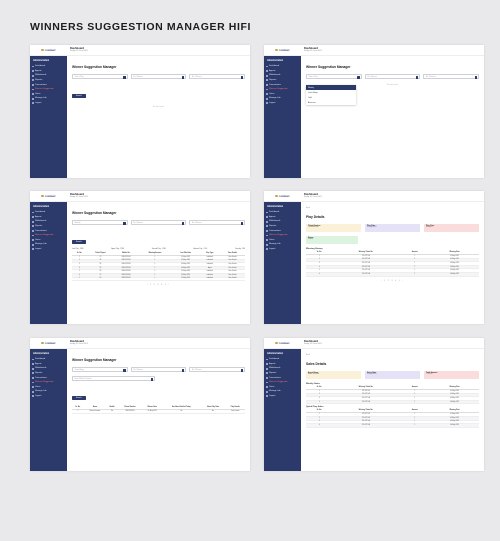 The width and height of the screenshot is (500, 541). Describe the element at coordinates (100, 222) in the screenshot. I see `filter-input: Weekly` at that location.